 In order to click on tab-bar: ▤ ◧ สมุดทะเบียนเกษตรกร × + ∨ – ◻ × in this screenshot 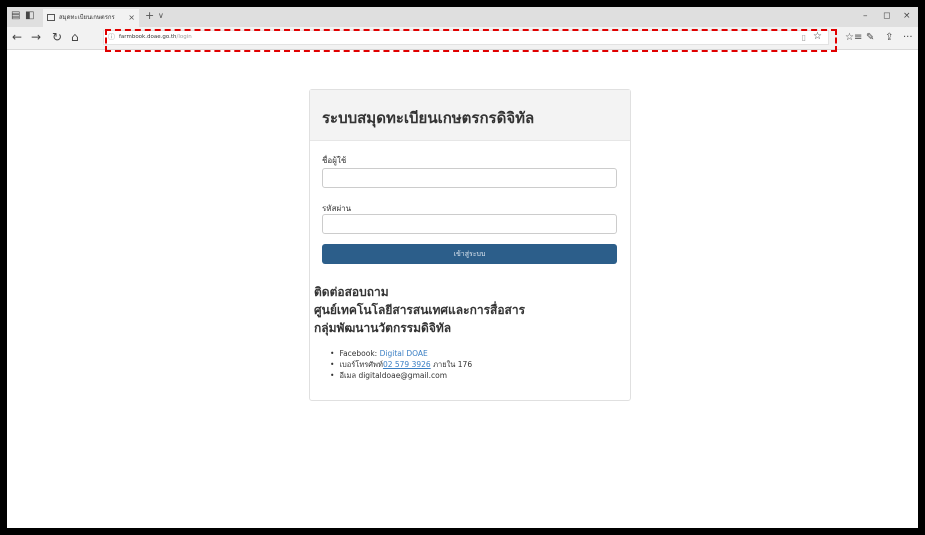, I will do `click(462, 17)`.